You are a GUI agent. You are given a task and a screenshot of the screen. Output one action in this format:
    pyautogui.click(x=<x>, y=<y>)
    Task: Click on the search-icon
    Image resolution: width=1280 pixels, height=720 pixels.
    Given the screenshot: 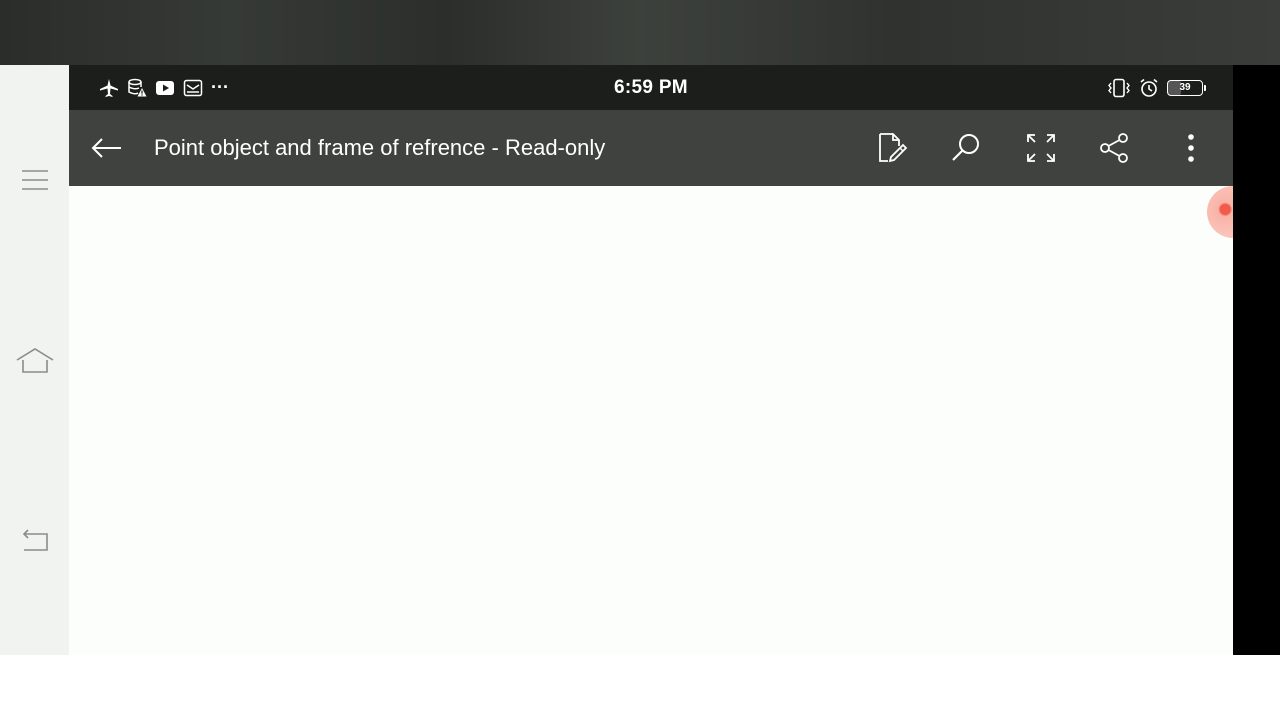 What is the action you would take?
    pyautogui.click(x=965, y=147)
    